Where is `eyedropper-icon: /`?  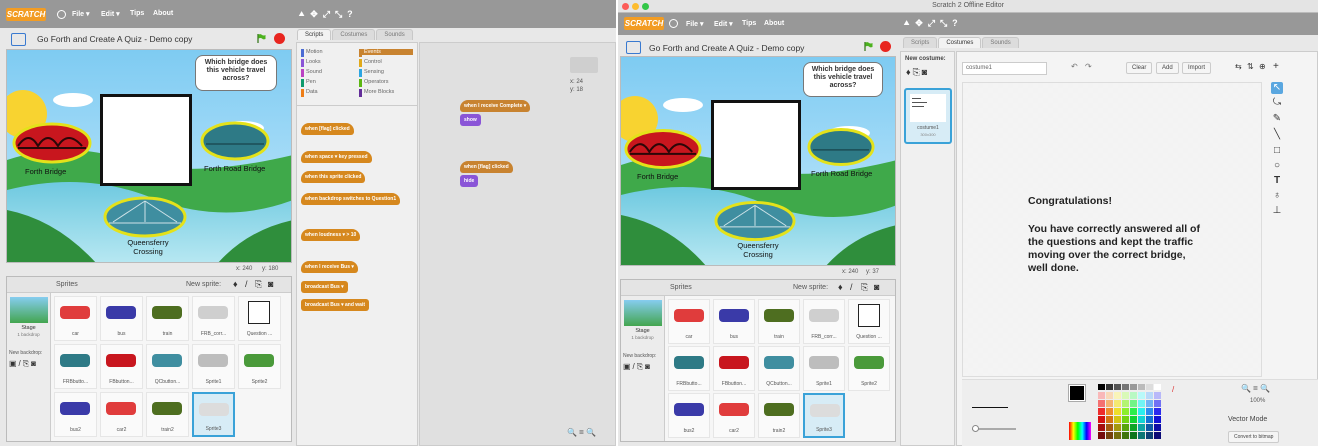
eyedropper-icon: / is located at coordinates (1173, 389).